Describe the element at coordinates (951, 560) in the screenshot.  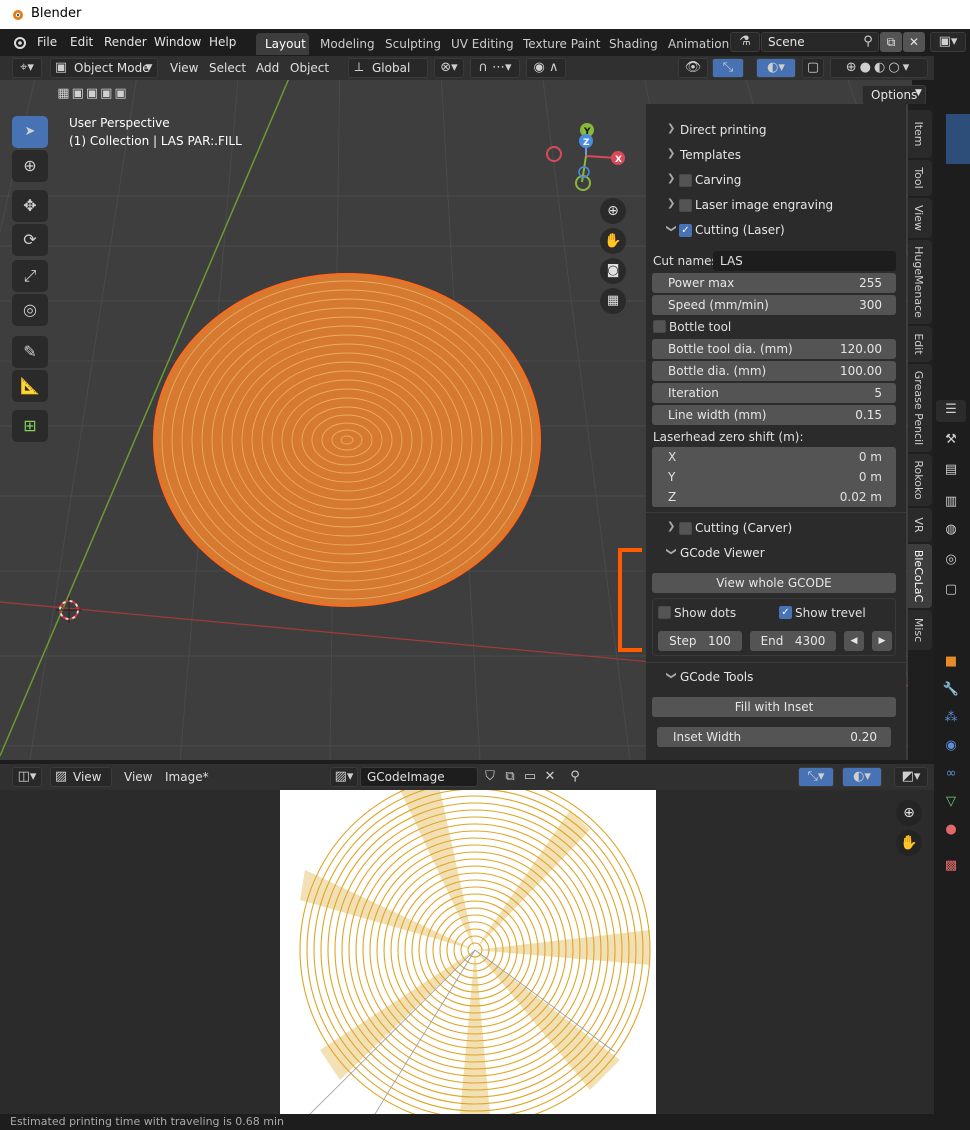
I see `scene-props-icon: ◎` at that location.